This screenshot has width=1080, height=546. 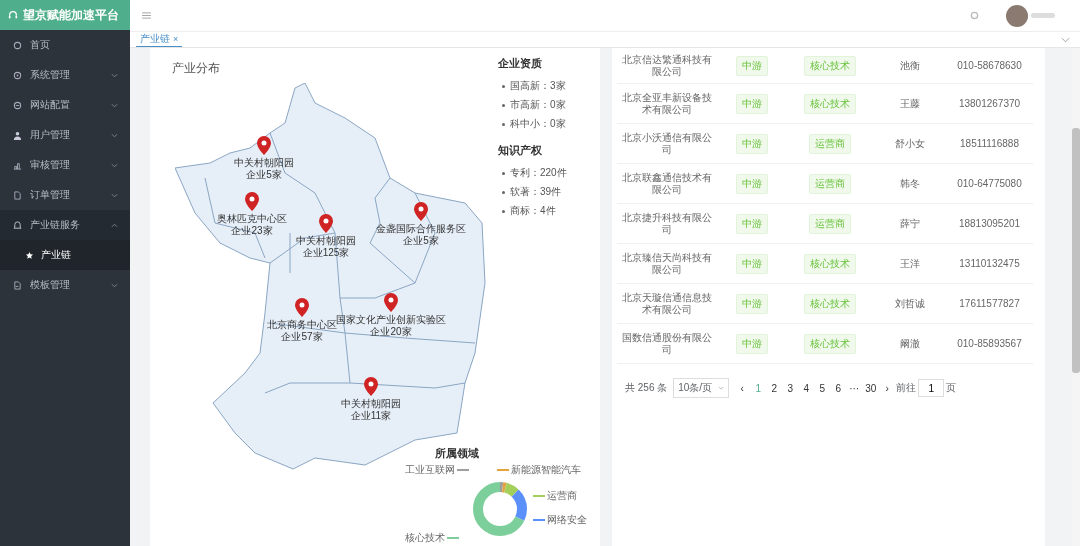 I want to click on table-cell-text: 010-58678630, so click(x=989, y=65).